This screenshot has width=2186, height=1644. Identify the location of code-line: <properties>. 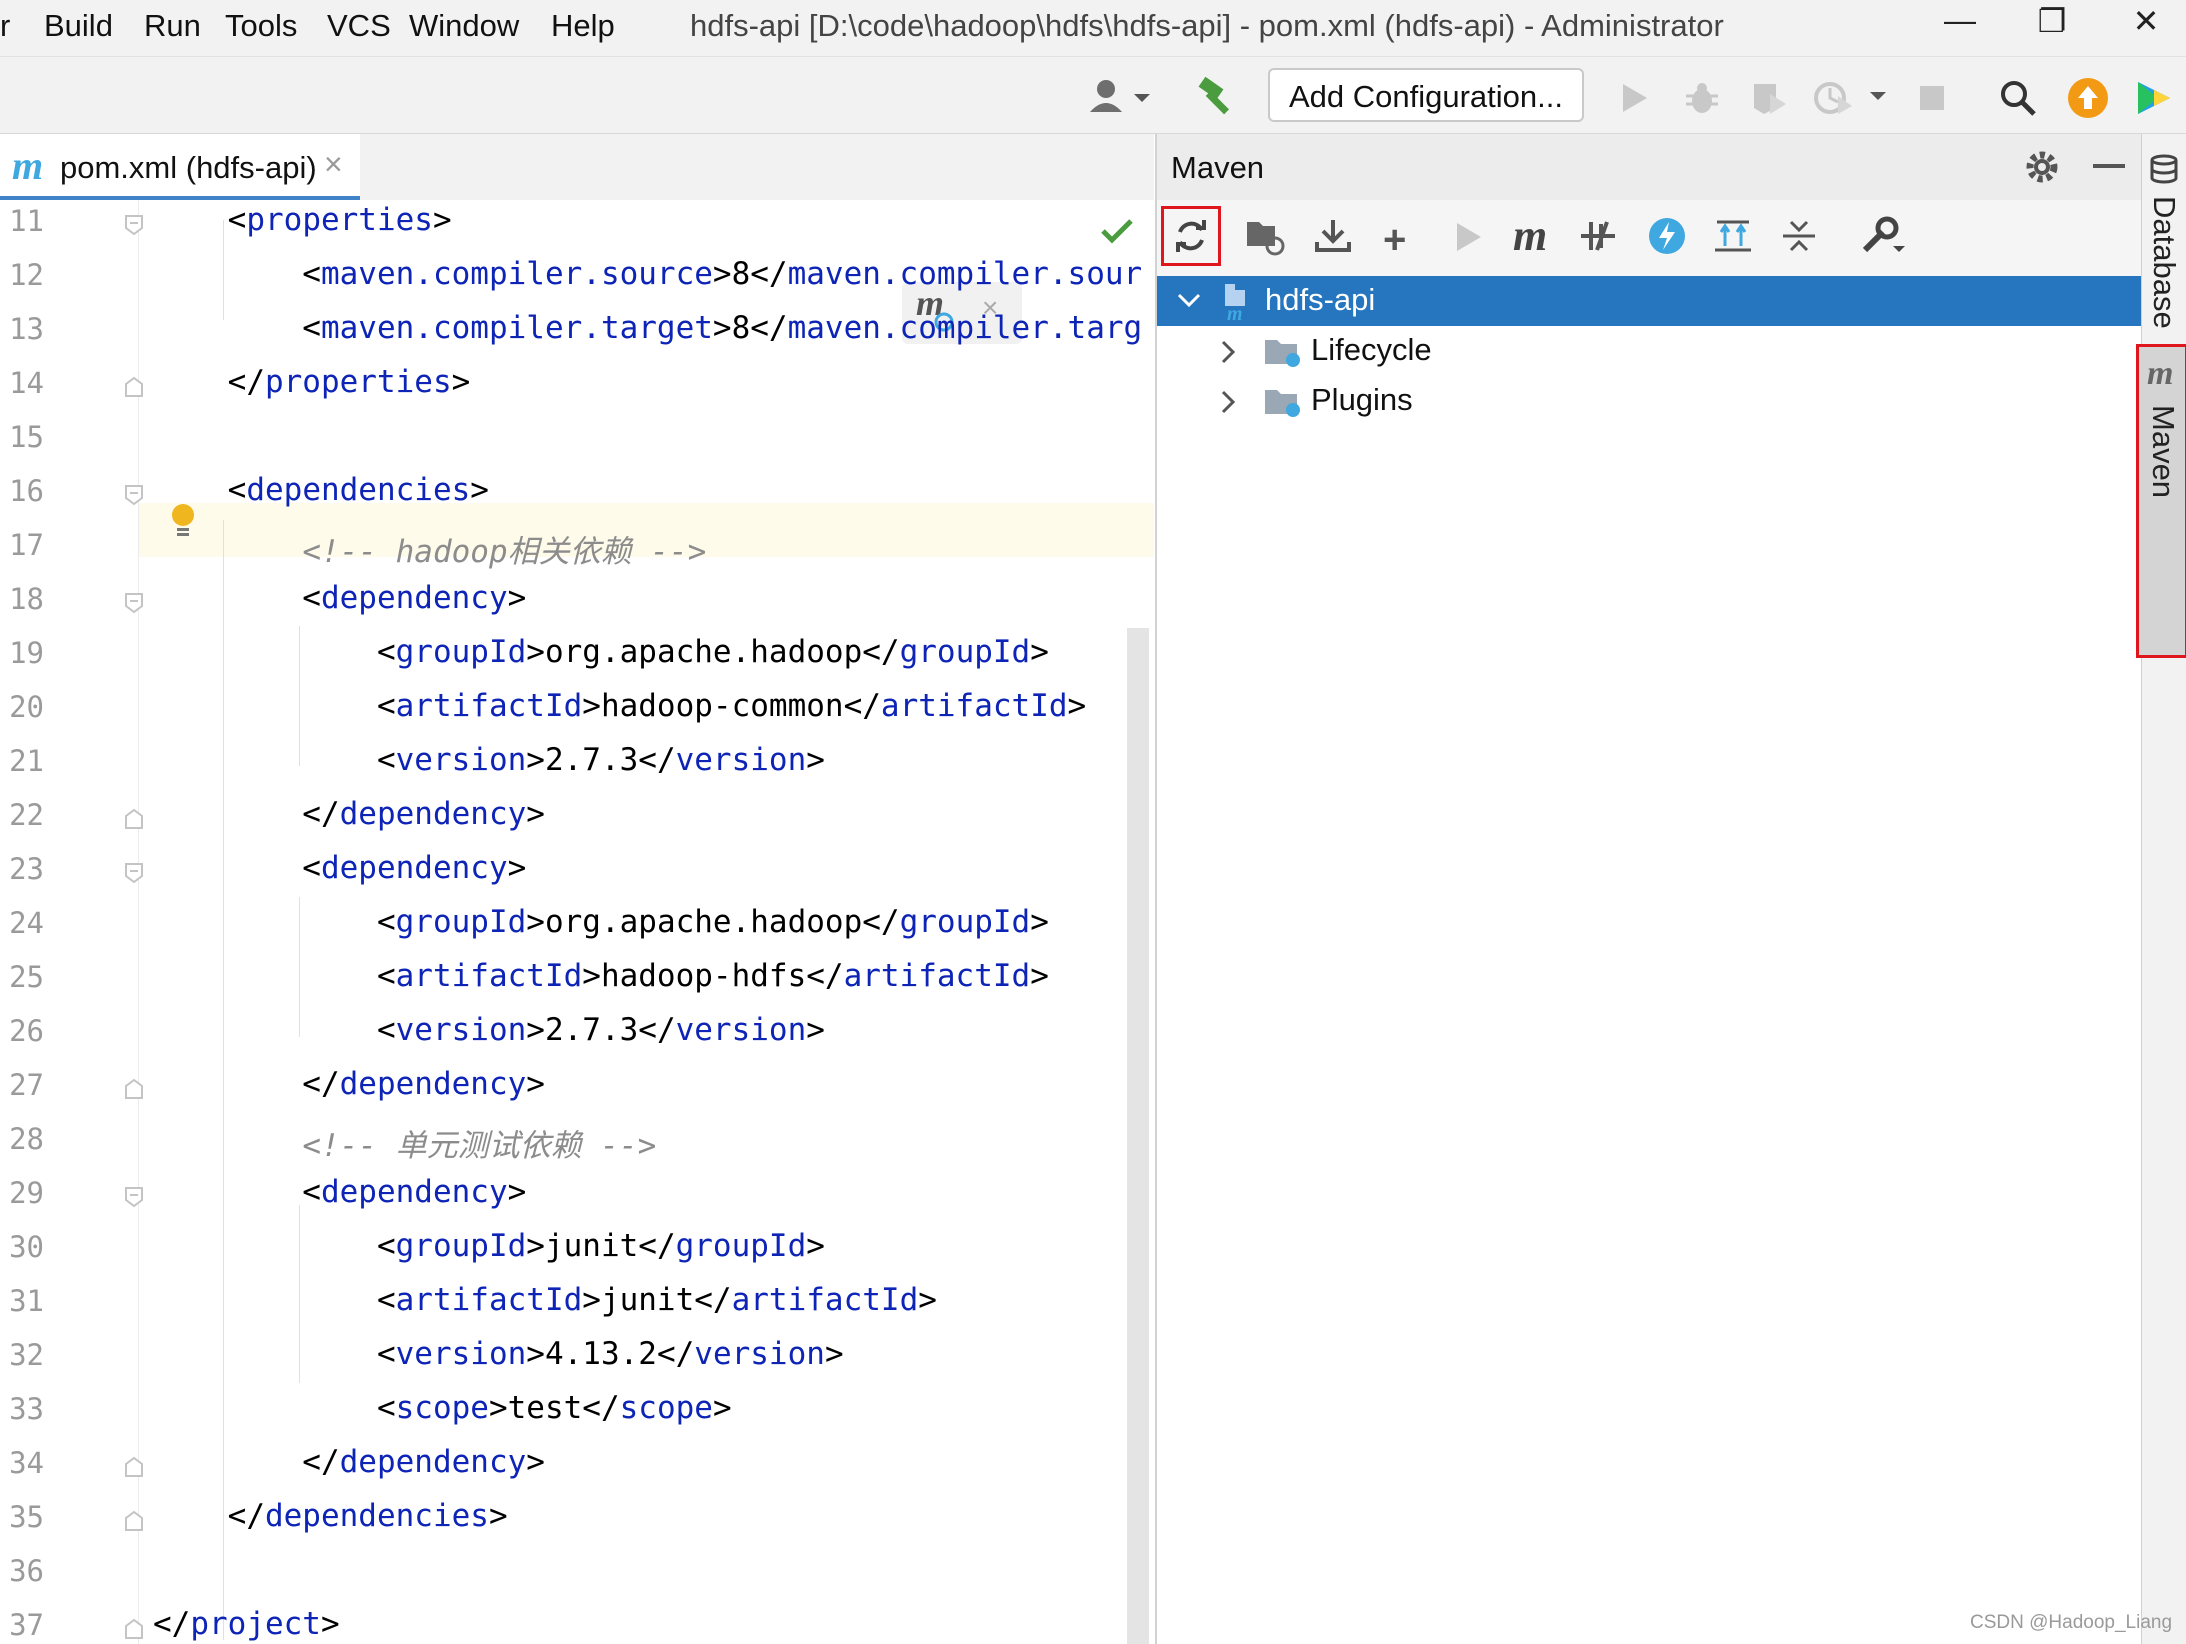
(302, 220).